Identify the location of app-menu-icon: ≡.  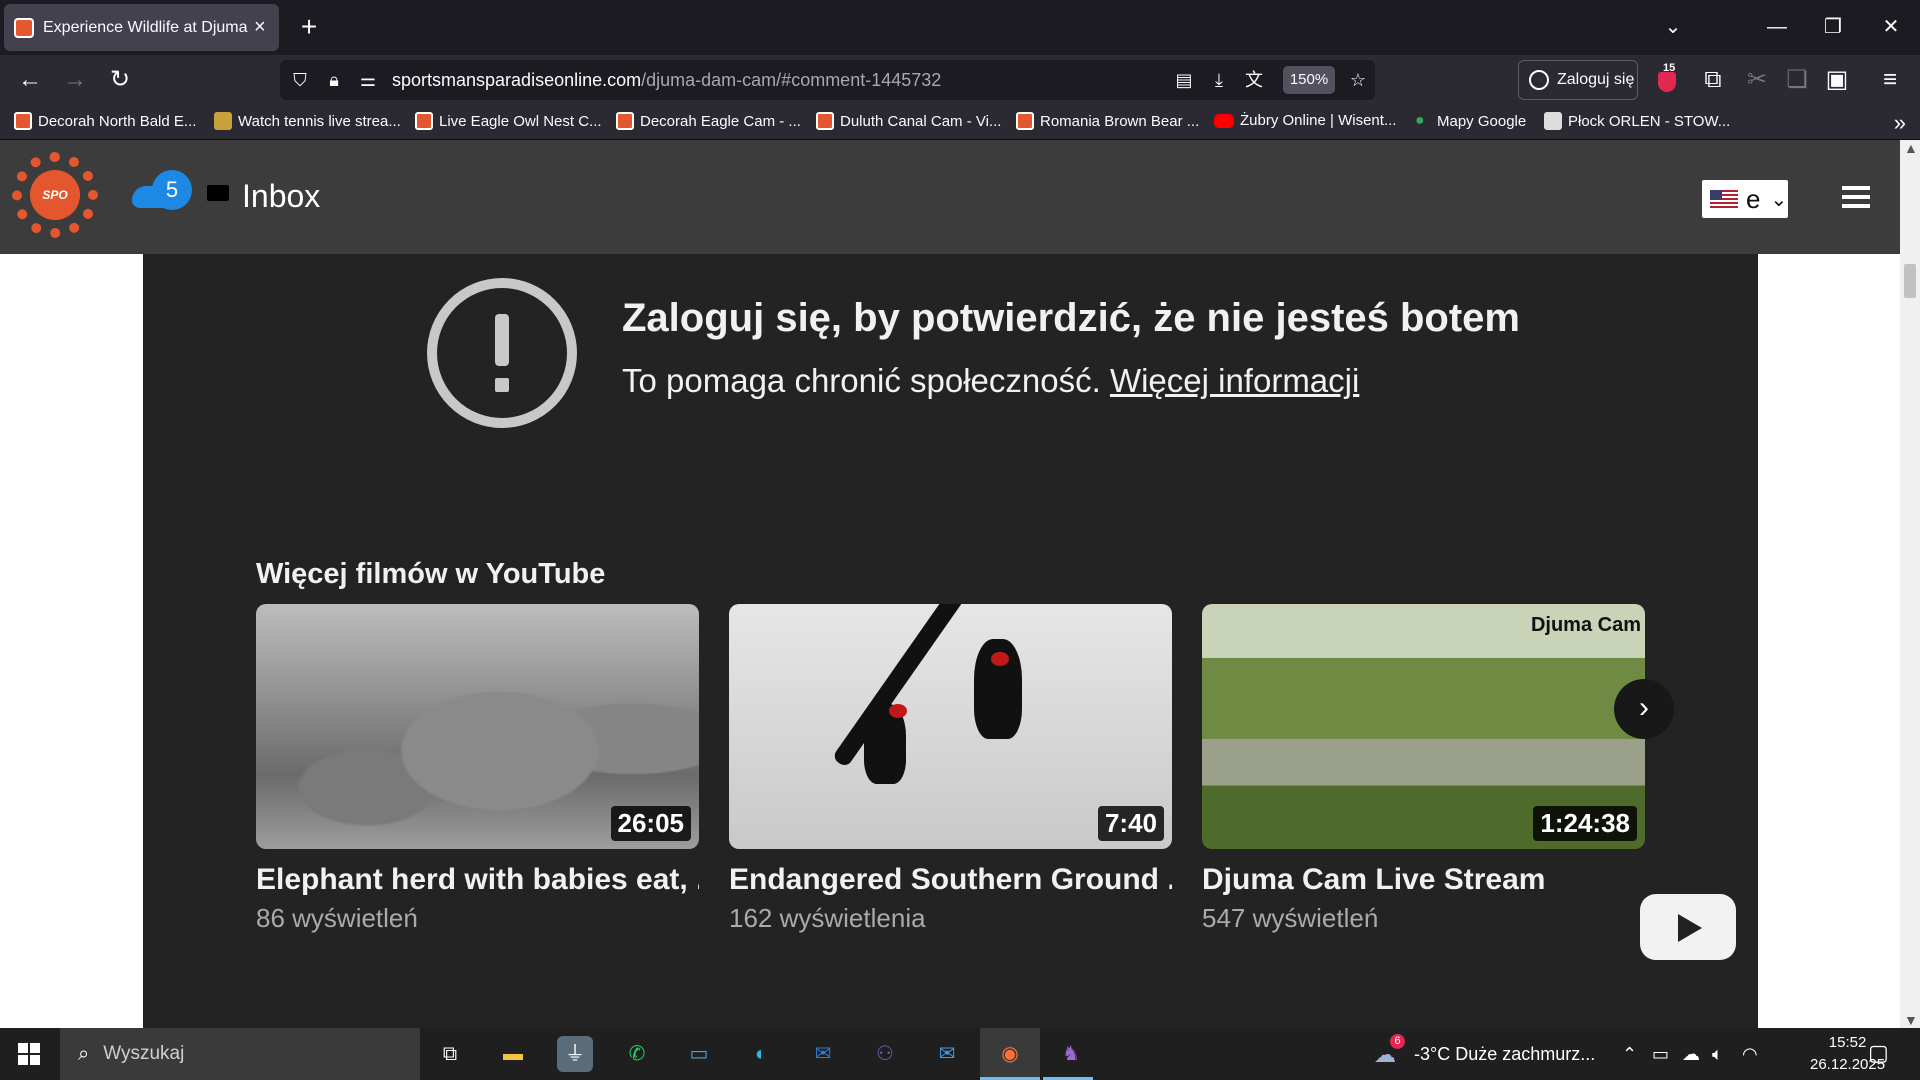
(1890, 80).